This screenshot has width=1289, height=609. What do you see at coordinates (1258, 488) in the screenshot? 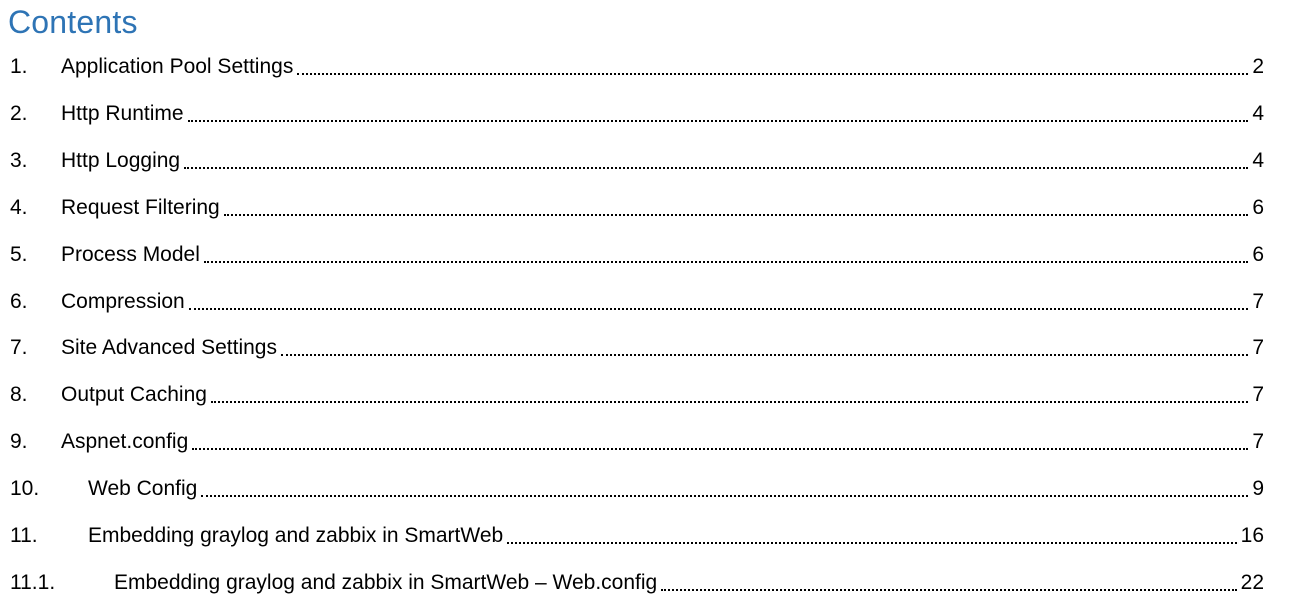
I see `toc-entry-page-number: 9` at bounding box center [1258, 488].